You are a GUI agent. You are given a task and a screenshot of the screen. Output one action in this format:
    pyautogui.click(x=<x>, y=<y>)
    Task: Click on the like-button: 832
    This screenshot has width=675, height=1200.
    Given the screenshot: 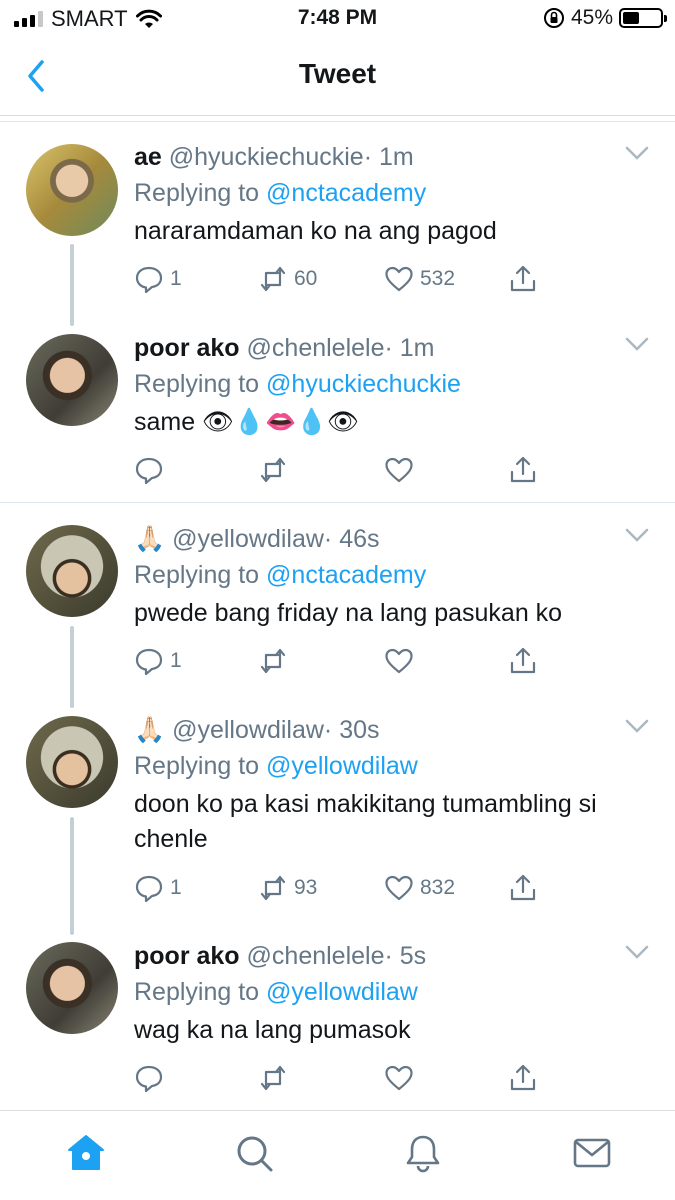 What is the action you would take?
    pyautogui.click(x=419, y=888)
    